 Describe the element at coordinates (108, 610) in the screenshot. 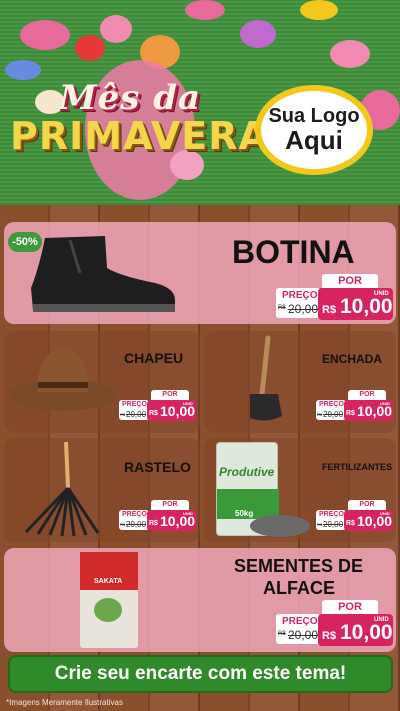

I see `lettuce-image` at that location.